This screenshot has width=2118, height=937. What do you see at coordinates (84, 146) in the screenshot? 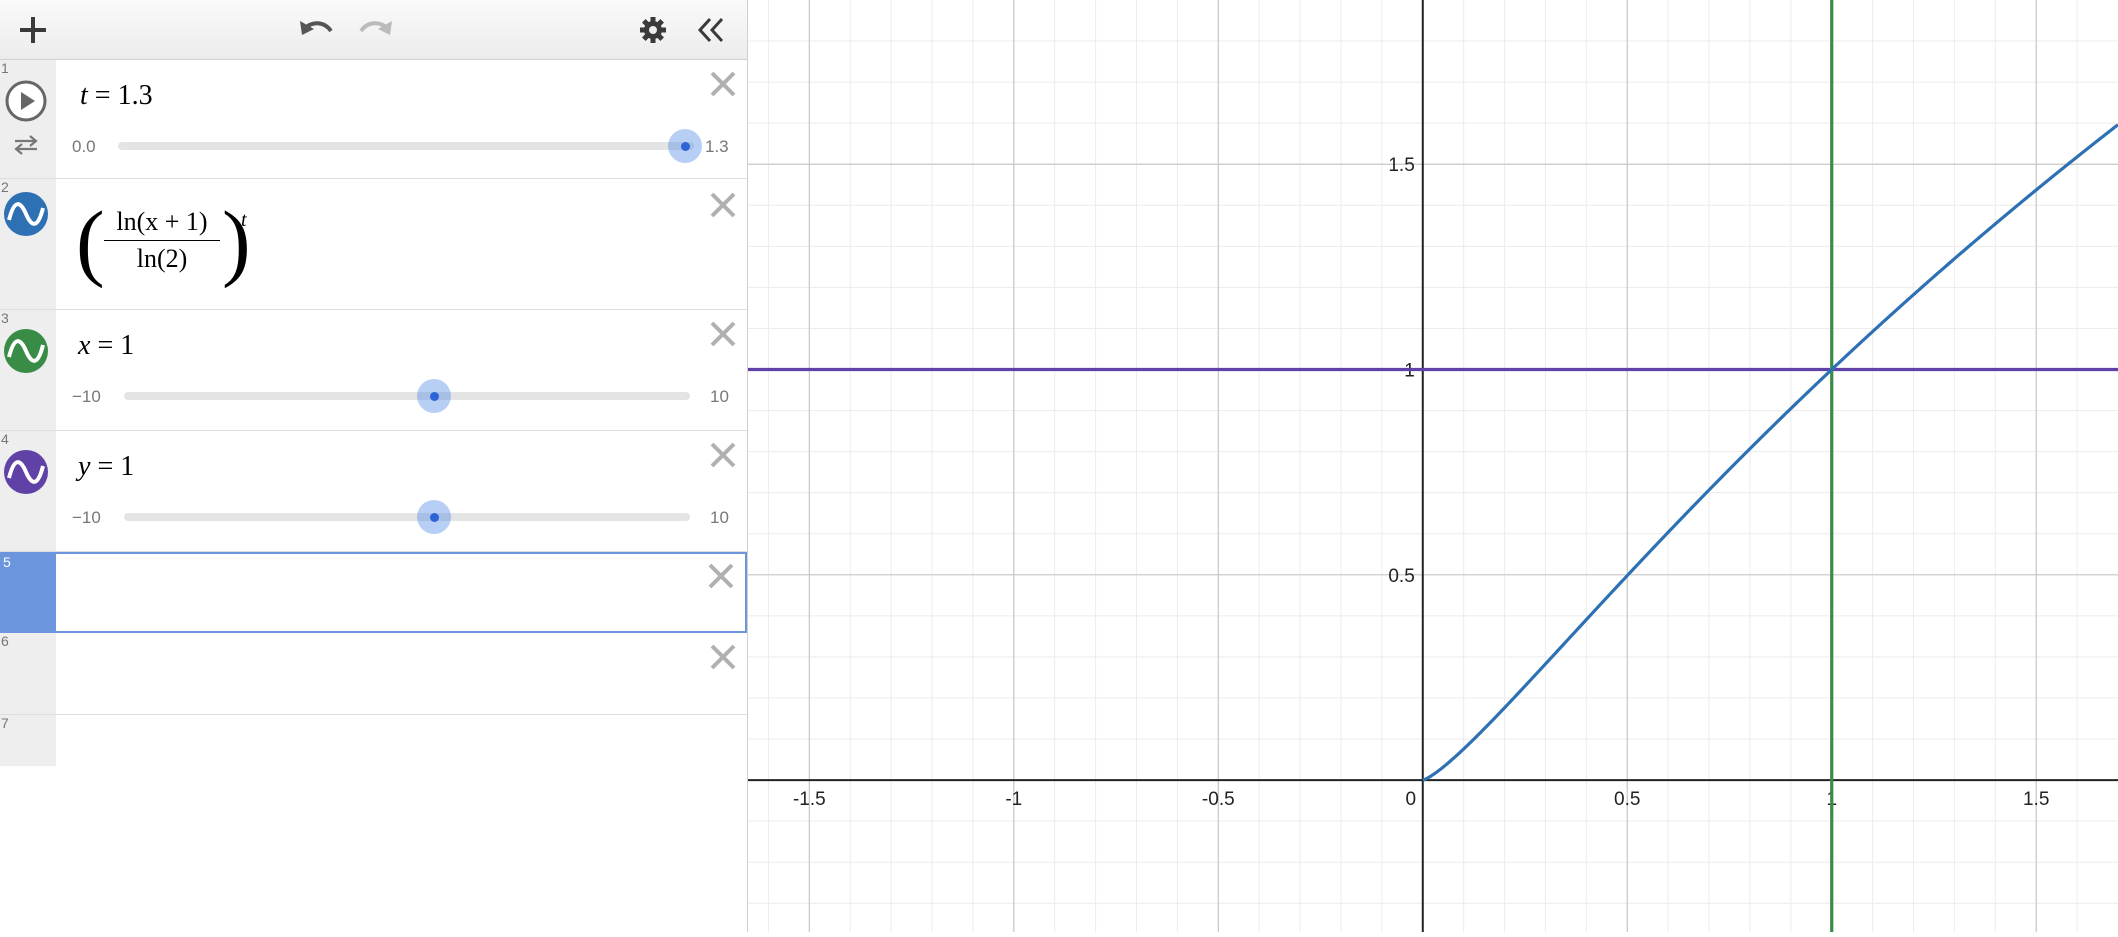
I see `slider-min: 0.0` at bounding box center [84, 146].